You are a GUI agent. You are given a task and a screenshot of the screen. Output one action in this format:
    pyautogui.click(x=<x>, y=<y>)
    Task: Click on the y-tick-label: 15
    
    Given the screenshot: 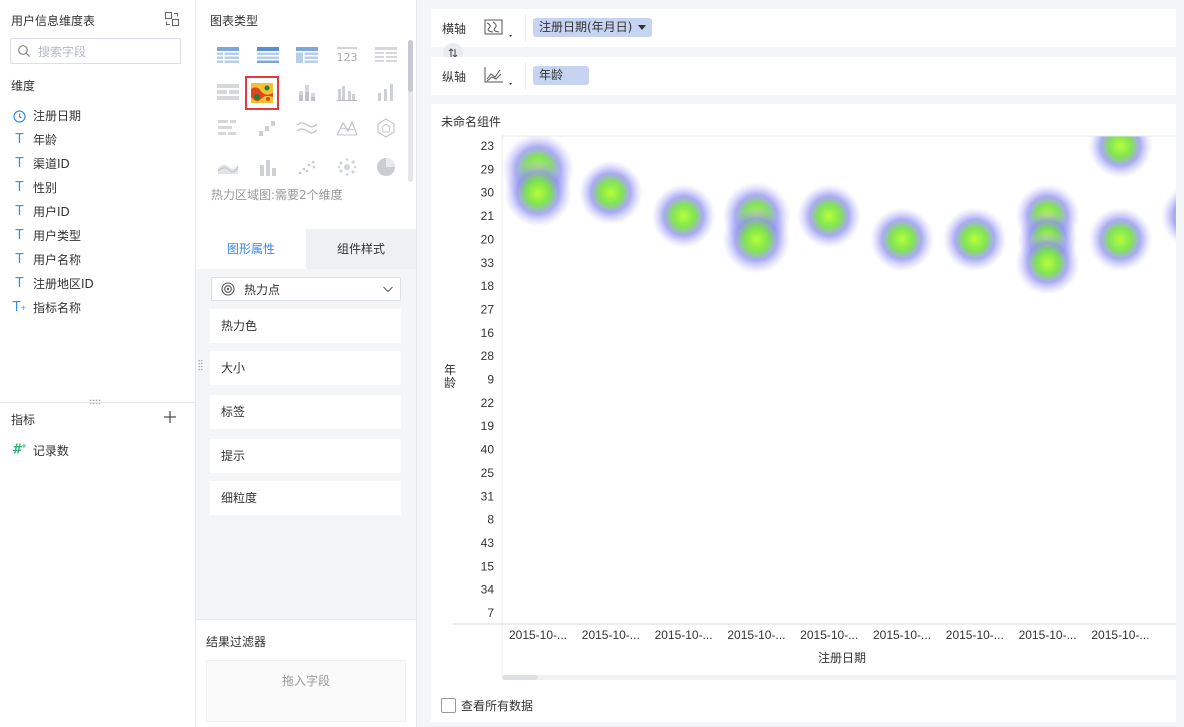 What is the action you would take?
    pyautogui.click(x=488, y=566)
    